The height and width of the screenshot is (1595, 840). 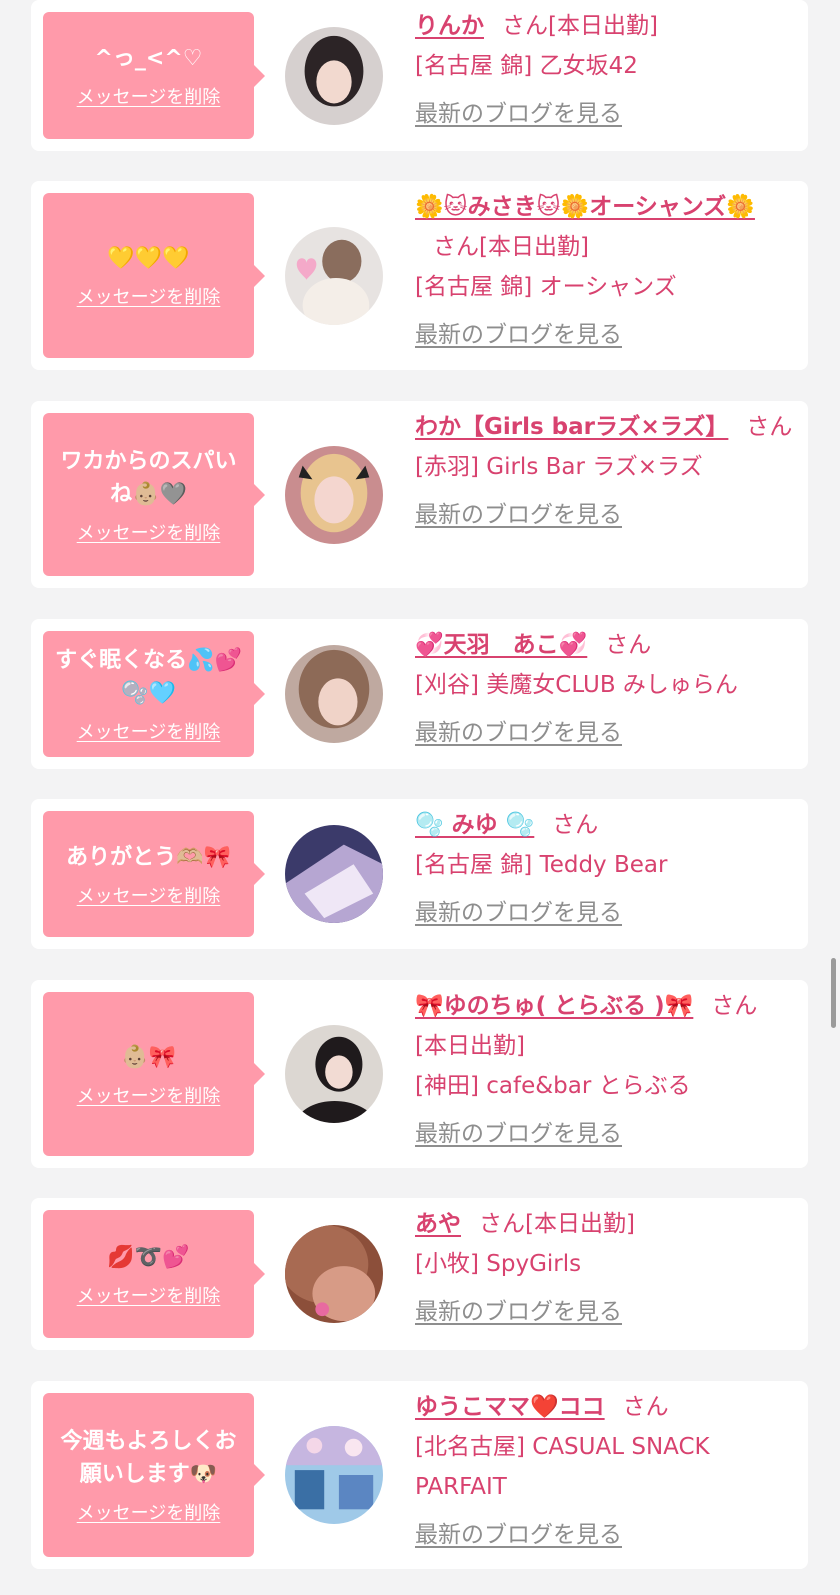 I want to click on shop-name: [神田] cafe&bar とらぶる, so click(x=553, y=1086).